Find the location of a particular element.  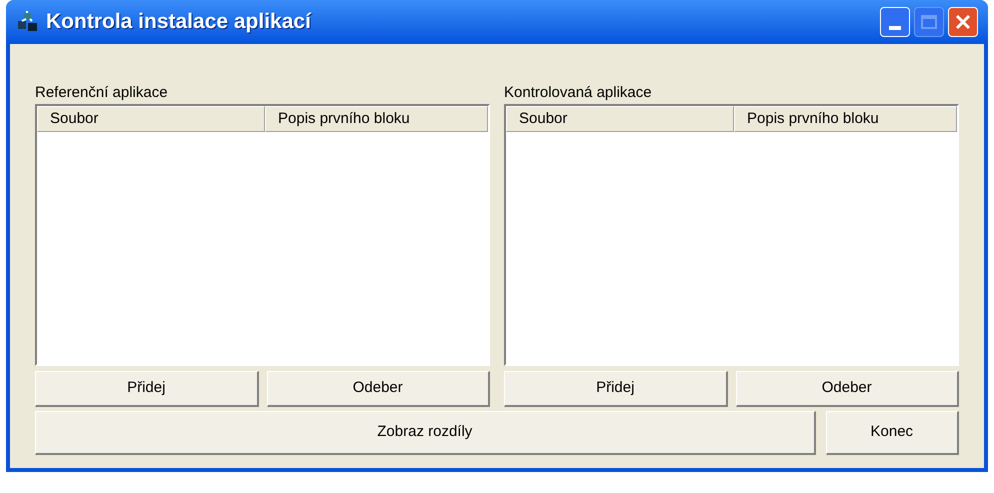

app-icon is located at coordinates (28, 22).